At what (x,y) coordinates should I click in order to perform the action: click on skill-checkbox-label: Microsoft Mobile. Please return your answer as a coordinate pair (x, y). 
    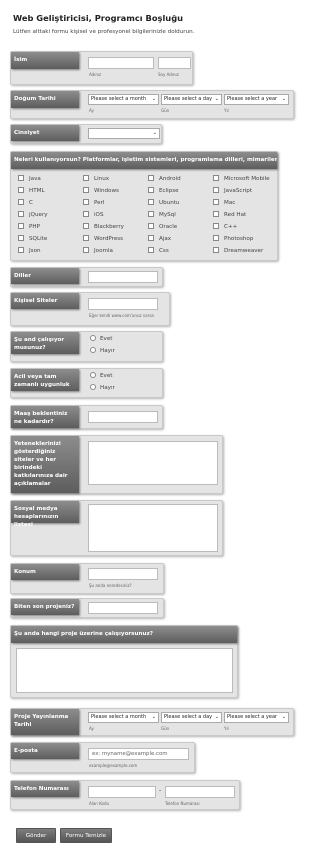
    Looking at the image, I should click on (247, 179).